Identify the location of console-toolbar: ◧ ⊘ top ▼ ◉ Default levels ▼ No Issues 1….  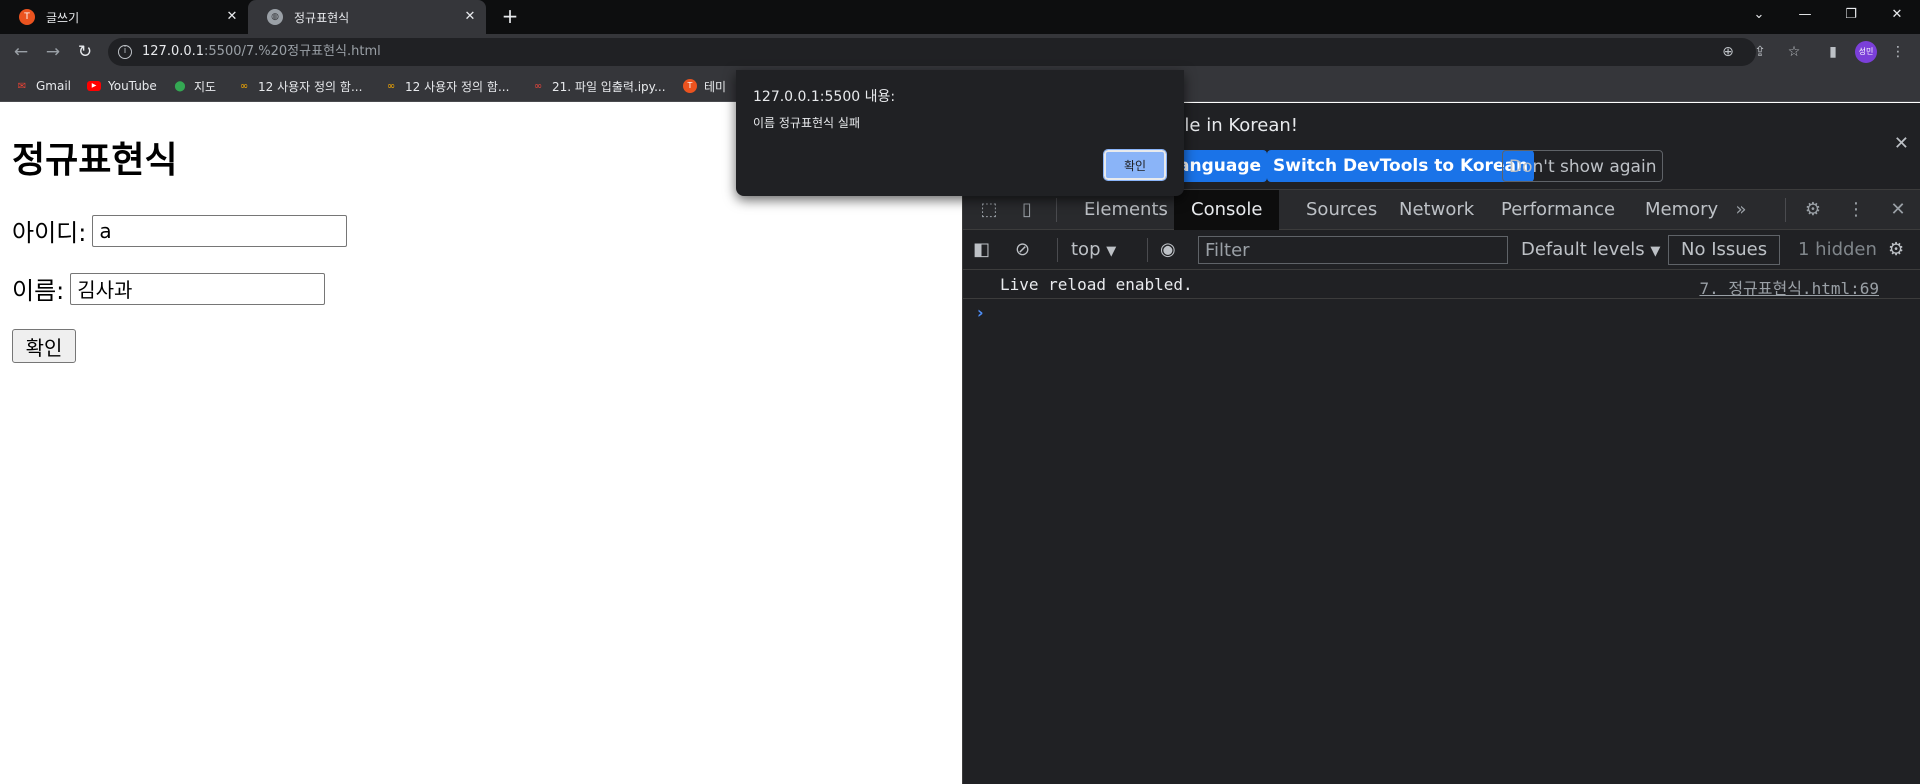
(1441, 250).